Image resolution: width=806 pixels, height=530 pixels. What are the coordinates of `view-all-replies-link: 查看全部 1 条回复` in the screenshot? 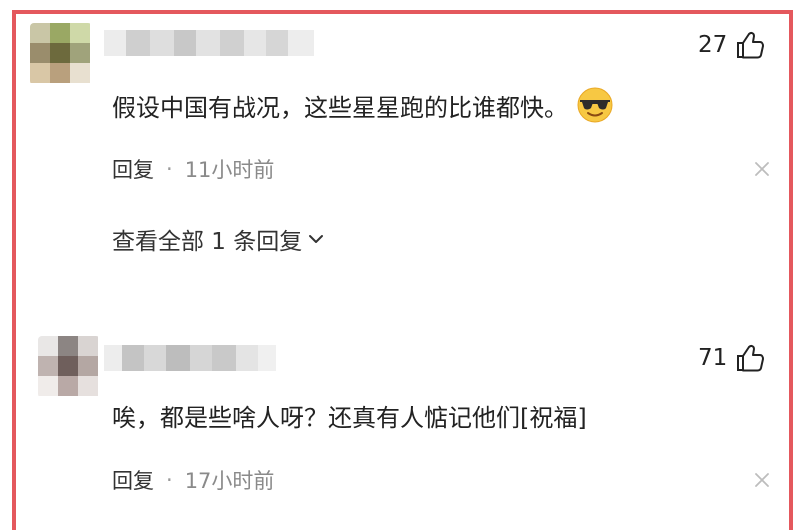 It's located at (218, 239).